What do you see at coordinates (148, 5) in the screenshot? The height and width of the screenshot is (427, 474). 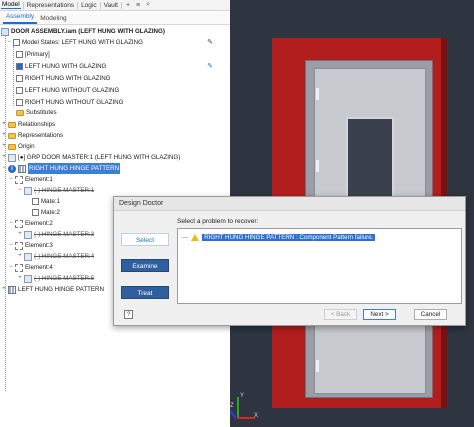 I see `search-icon: ⌕` at bounding box center [148, 5].